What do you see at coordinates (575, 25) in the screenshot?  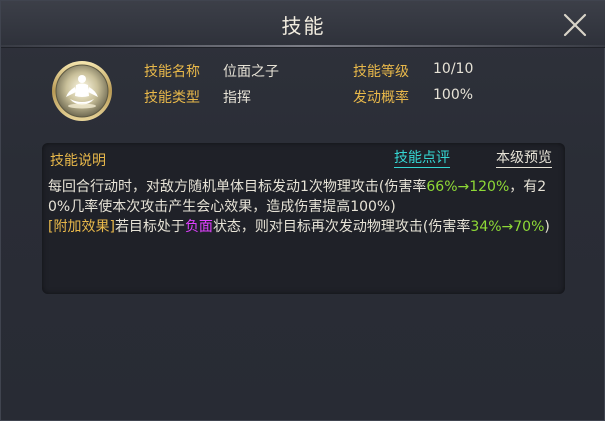 I see `close-icon` at bounding box center [575, 25].